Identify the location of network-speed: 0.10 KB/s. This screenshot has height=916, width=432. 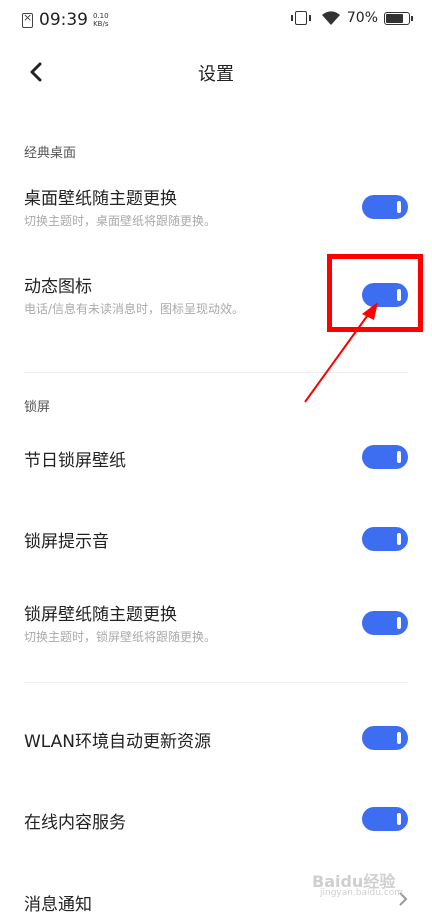
(101, 20).